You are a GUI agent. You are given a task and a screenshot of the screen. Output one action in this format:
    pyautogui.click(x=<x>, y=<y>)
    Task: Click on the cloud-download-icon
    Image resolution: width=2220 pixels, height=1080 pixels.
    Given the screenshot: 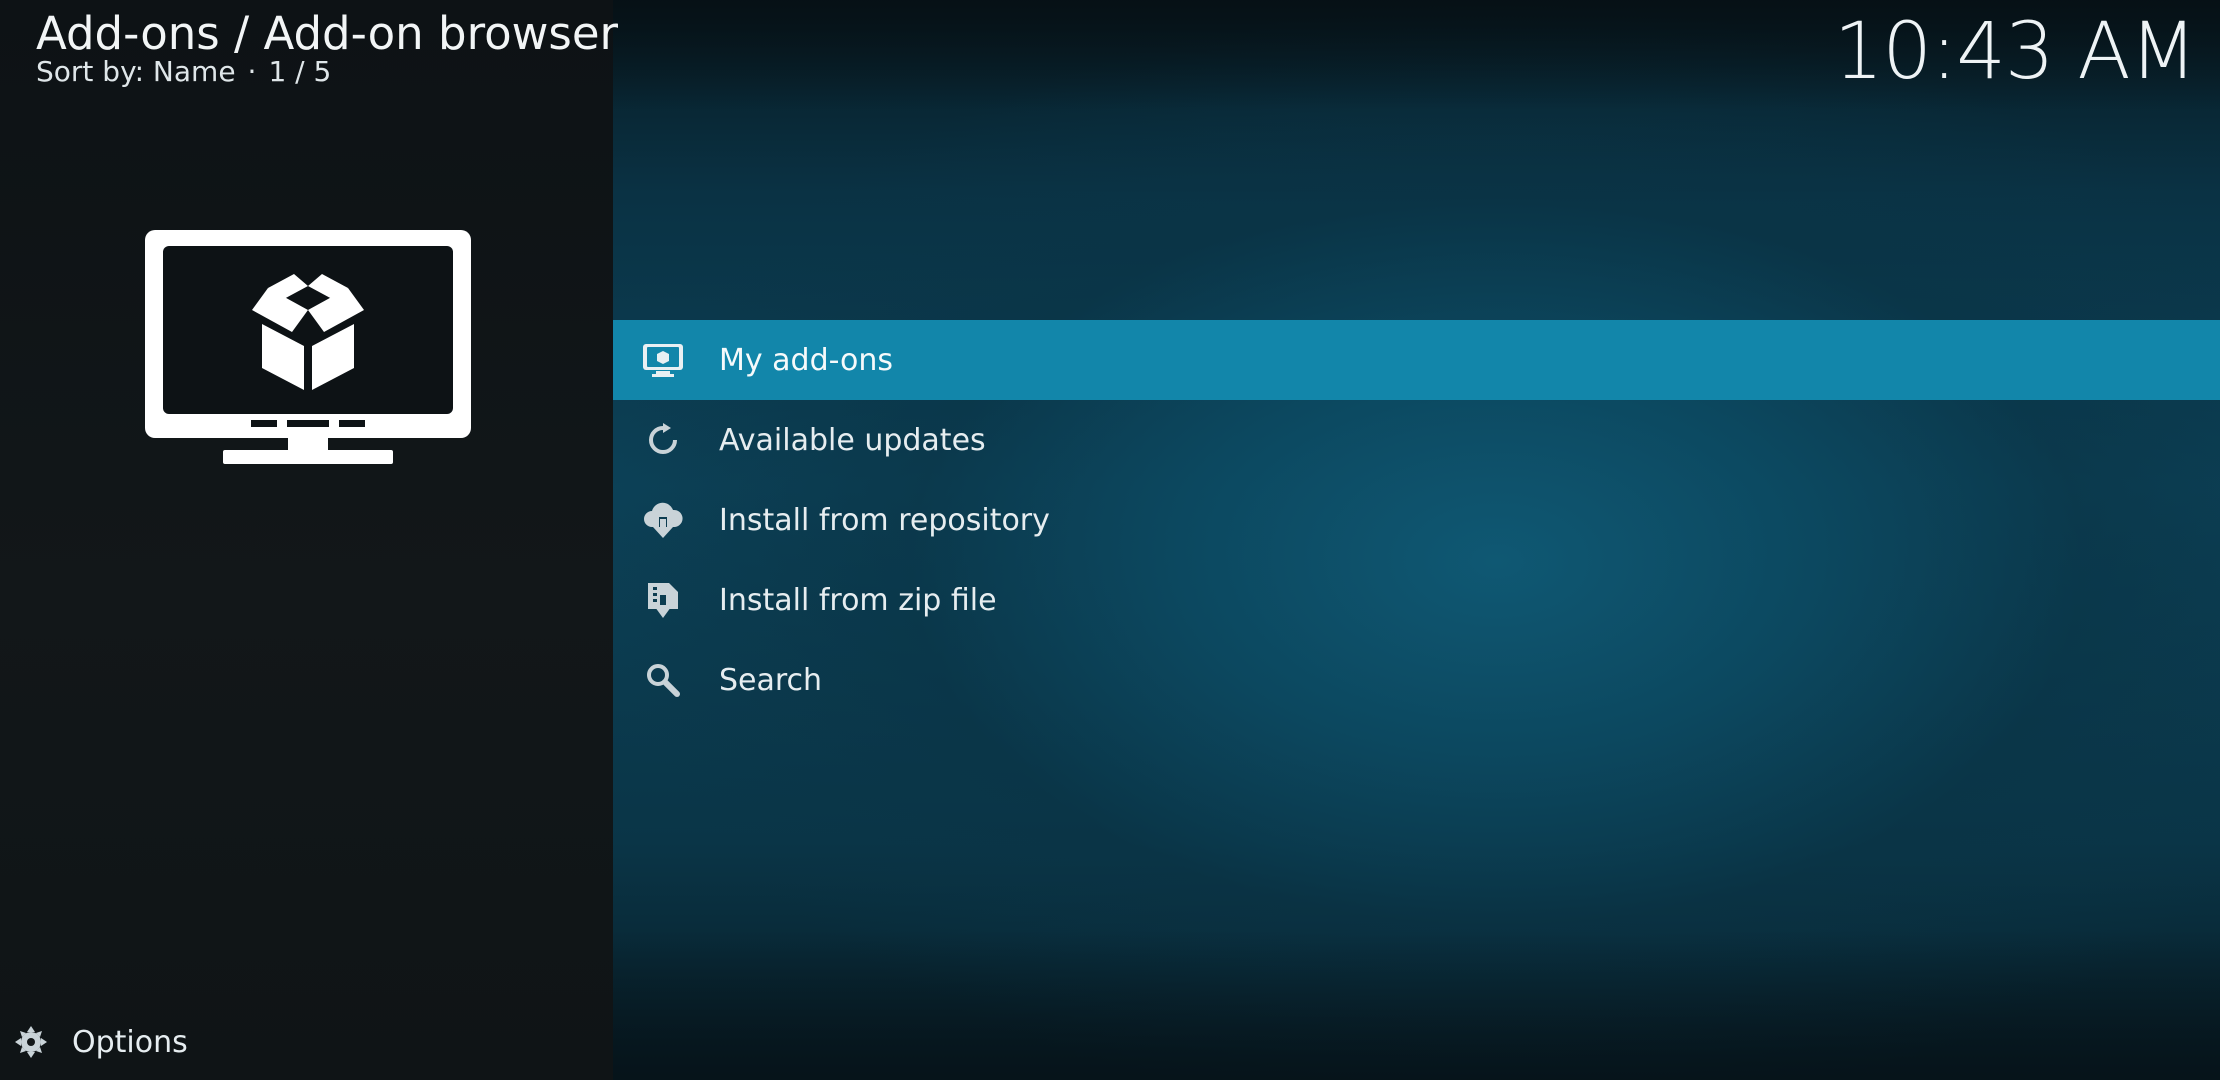 What is the action you would take?
    pyautogui.click(x=663, y=520)
    